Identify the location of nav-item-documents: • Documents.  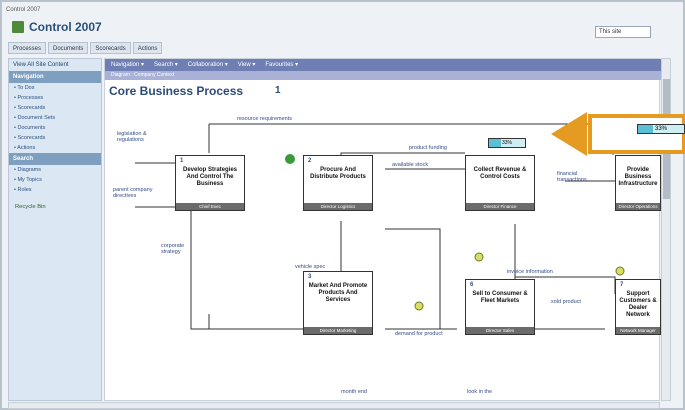
(55, 128).